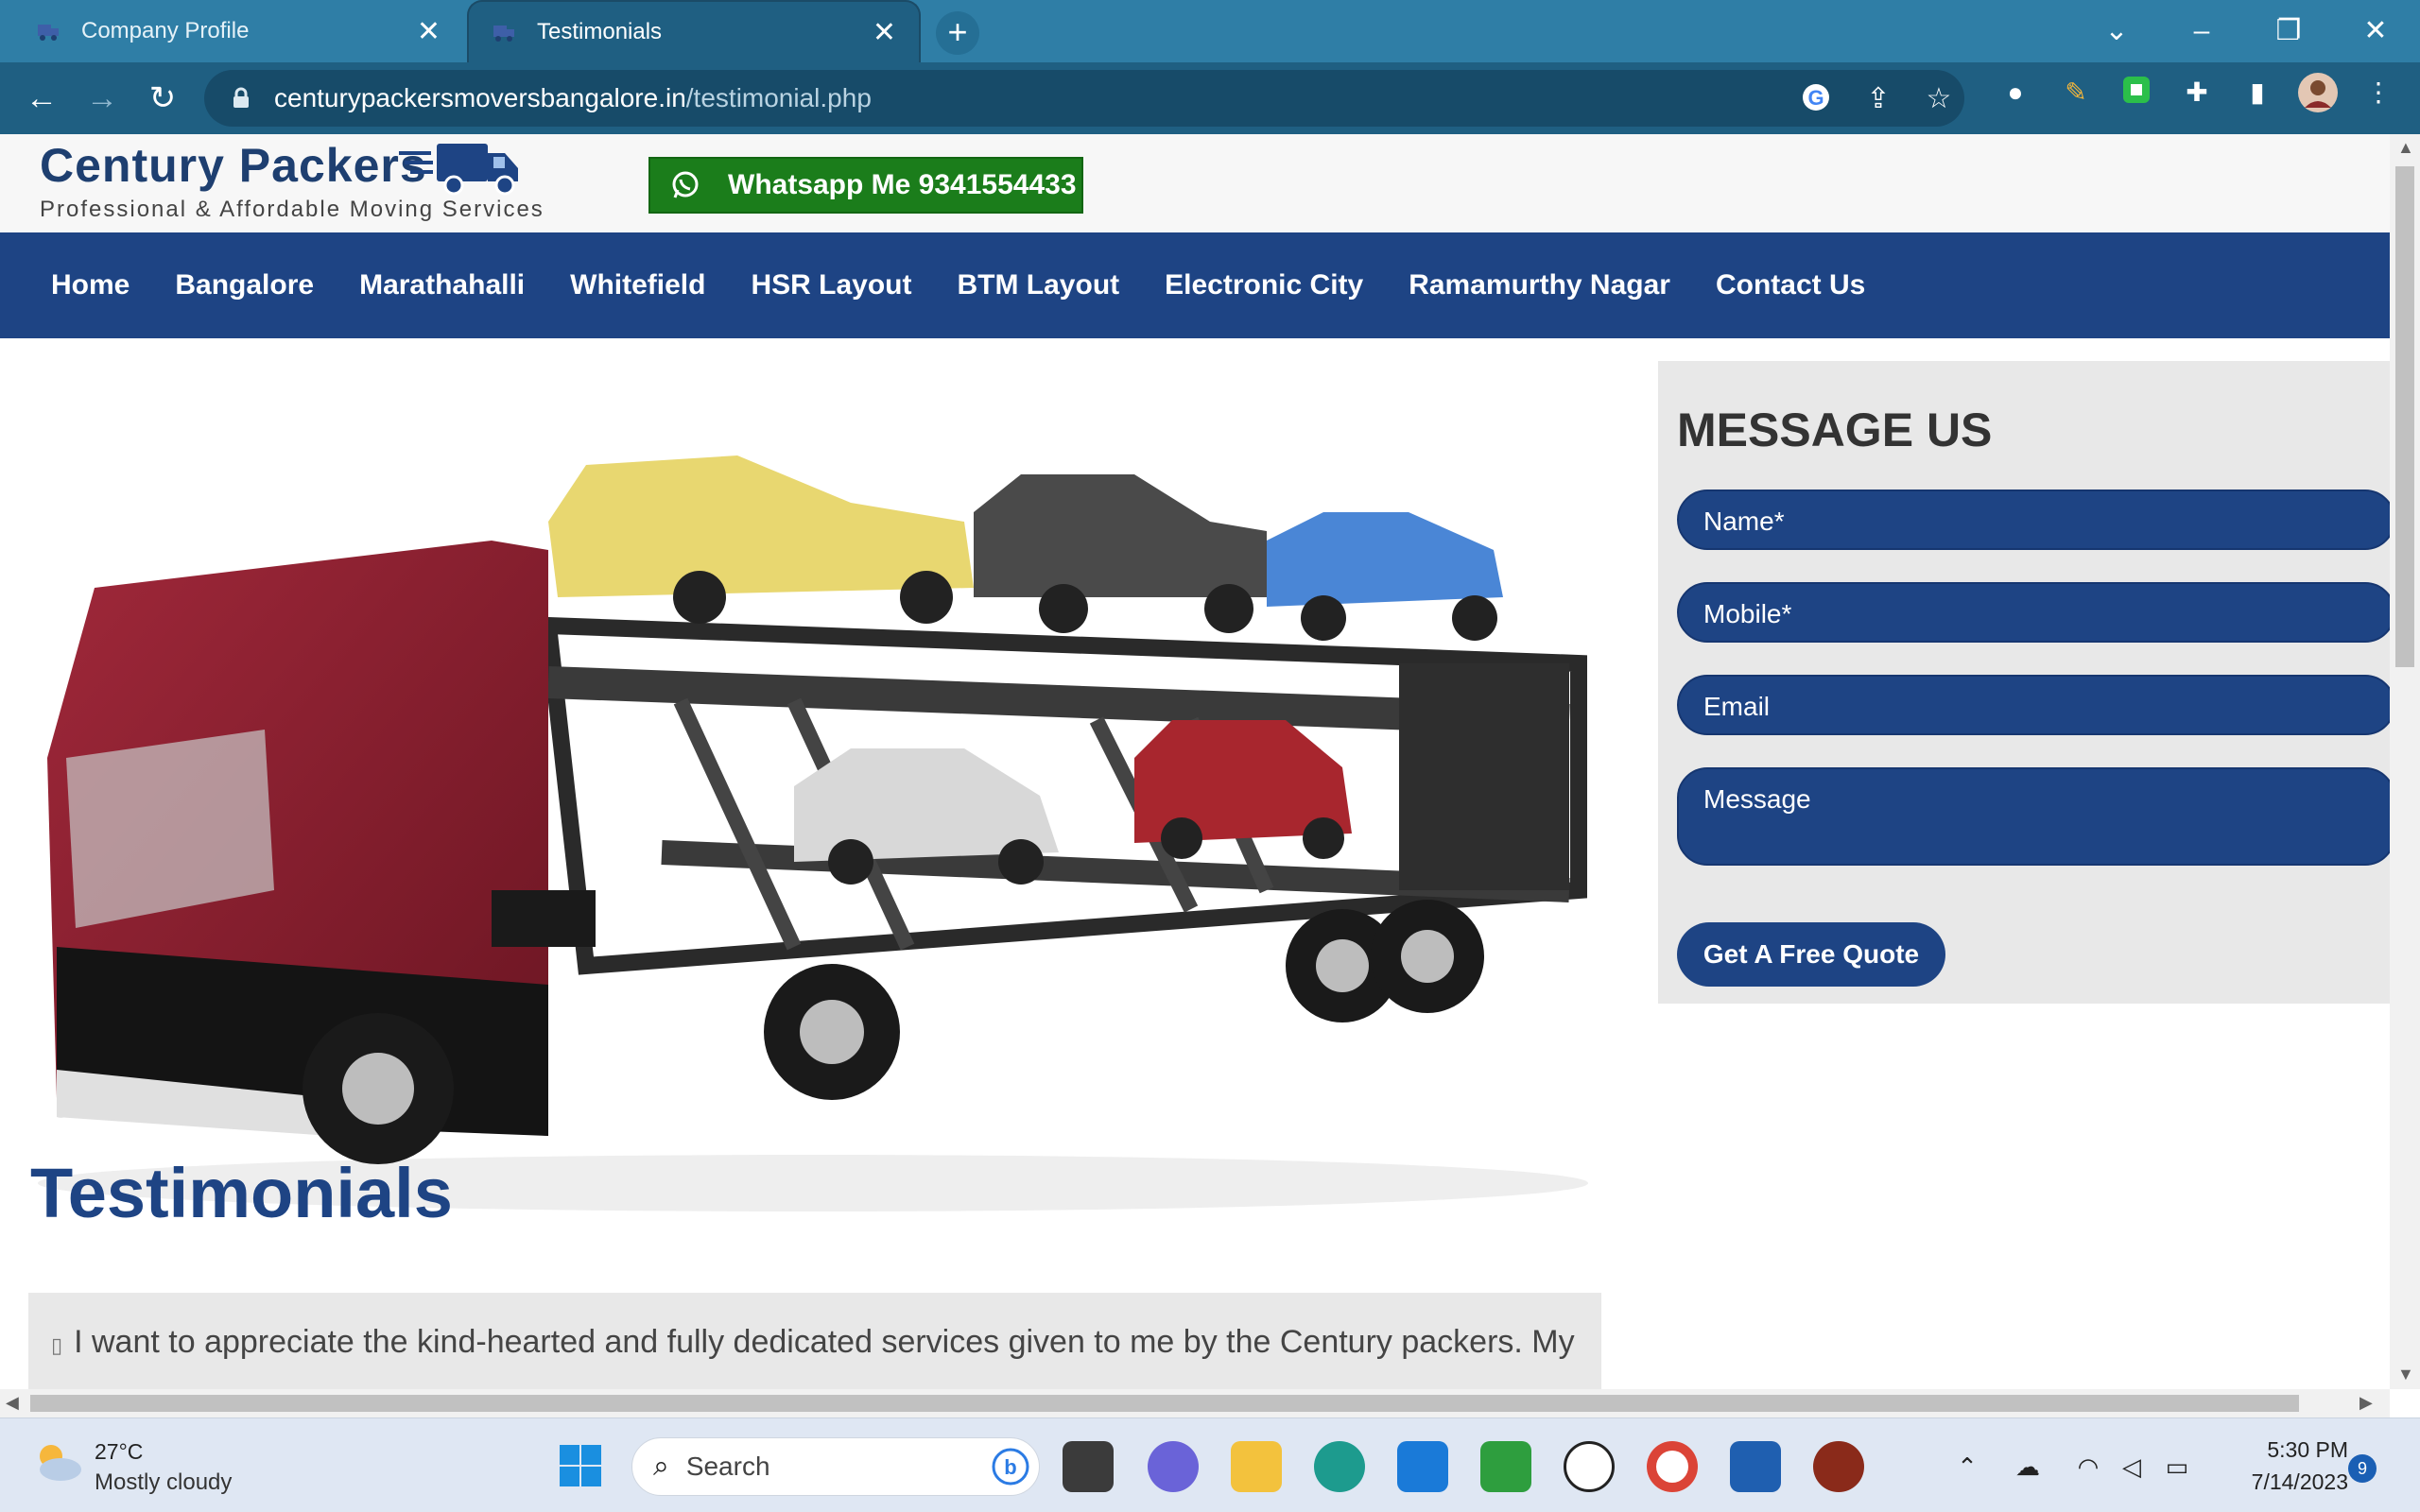 Image resolution: width=2420 pixels, height=1512 pixels. I want to click on scroll-down-arrow-icon: ▼, so click(2405, 1374).